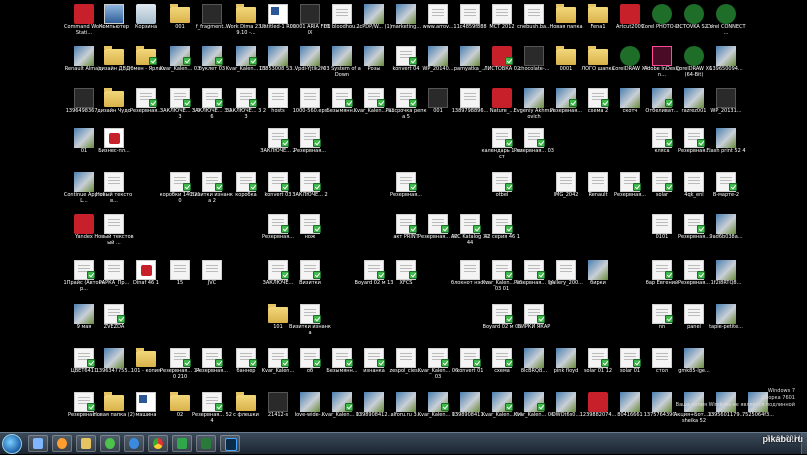 The width and height of the screenshot is (807, 455). What do you see at coordinates (662, 56) in the screenshot?
I see `id-file-icon` at bounding box center [662, 56].